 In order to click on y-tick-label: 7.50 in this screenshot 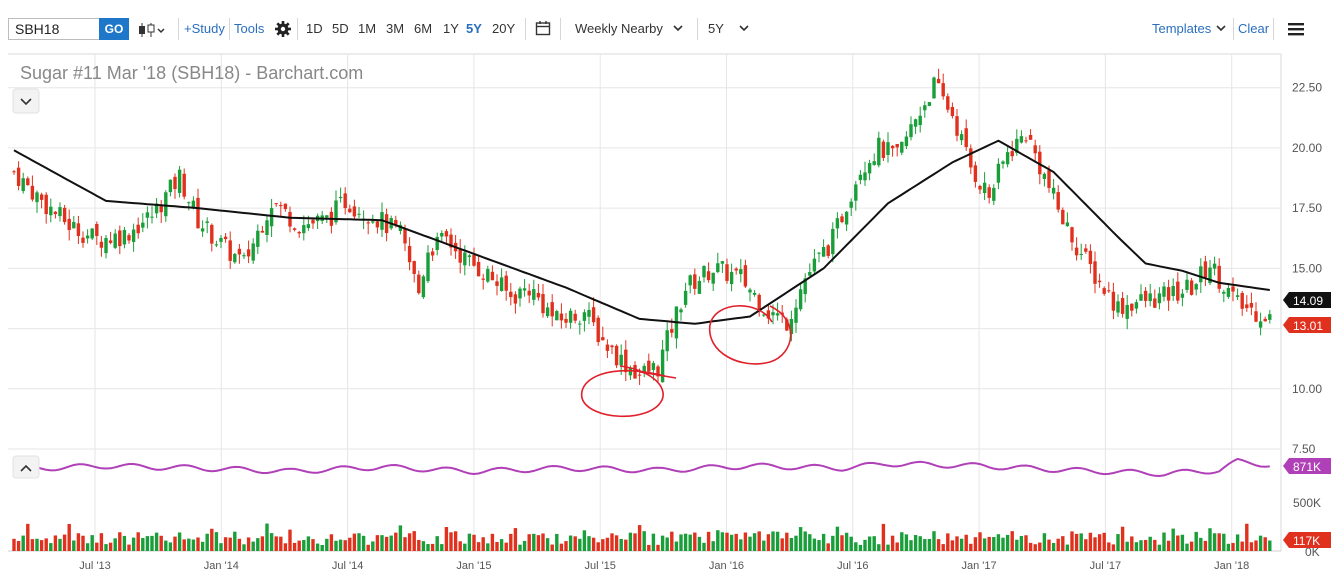, I will do `click(1304, 449)`.